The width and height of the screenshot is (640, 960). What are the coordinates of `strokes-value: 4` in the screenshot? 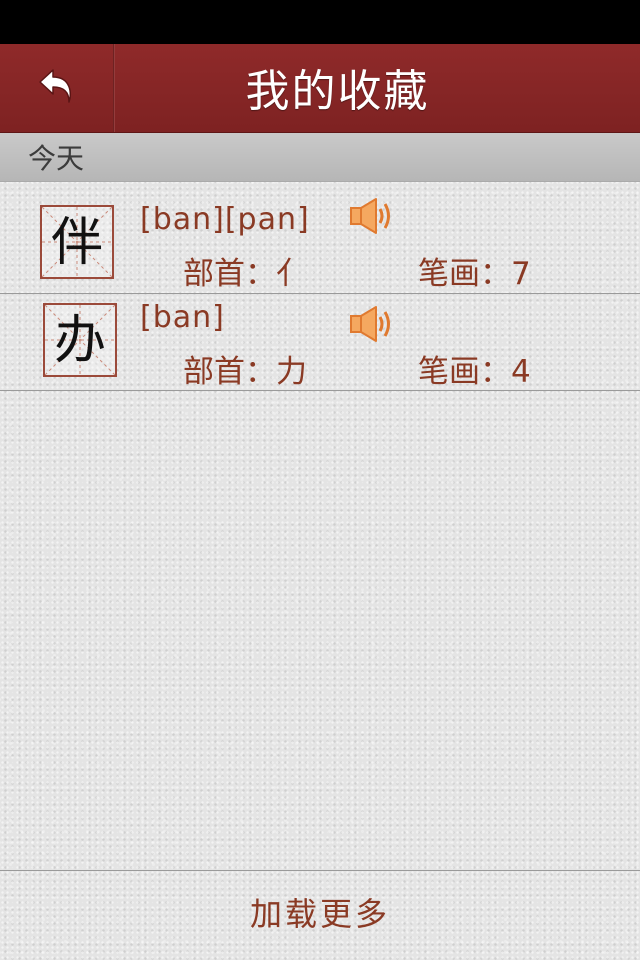 It's located at (521, 372).